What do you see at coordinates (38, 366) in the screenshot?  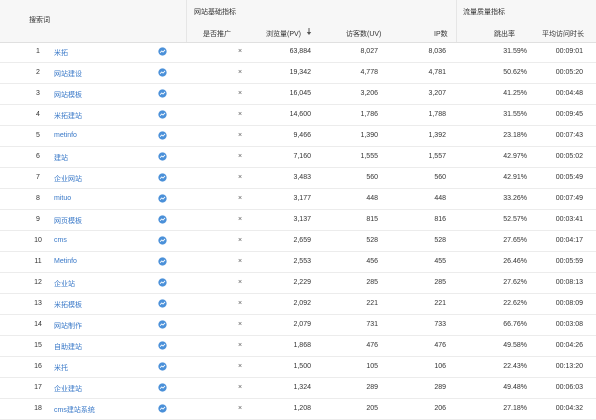 I see `row-index: 16` at bounding box center [38, 366].